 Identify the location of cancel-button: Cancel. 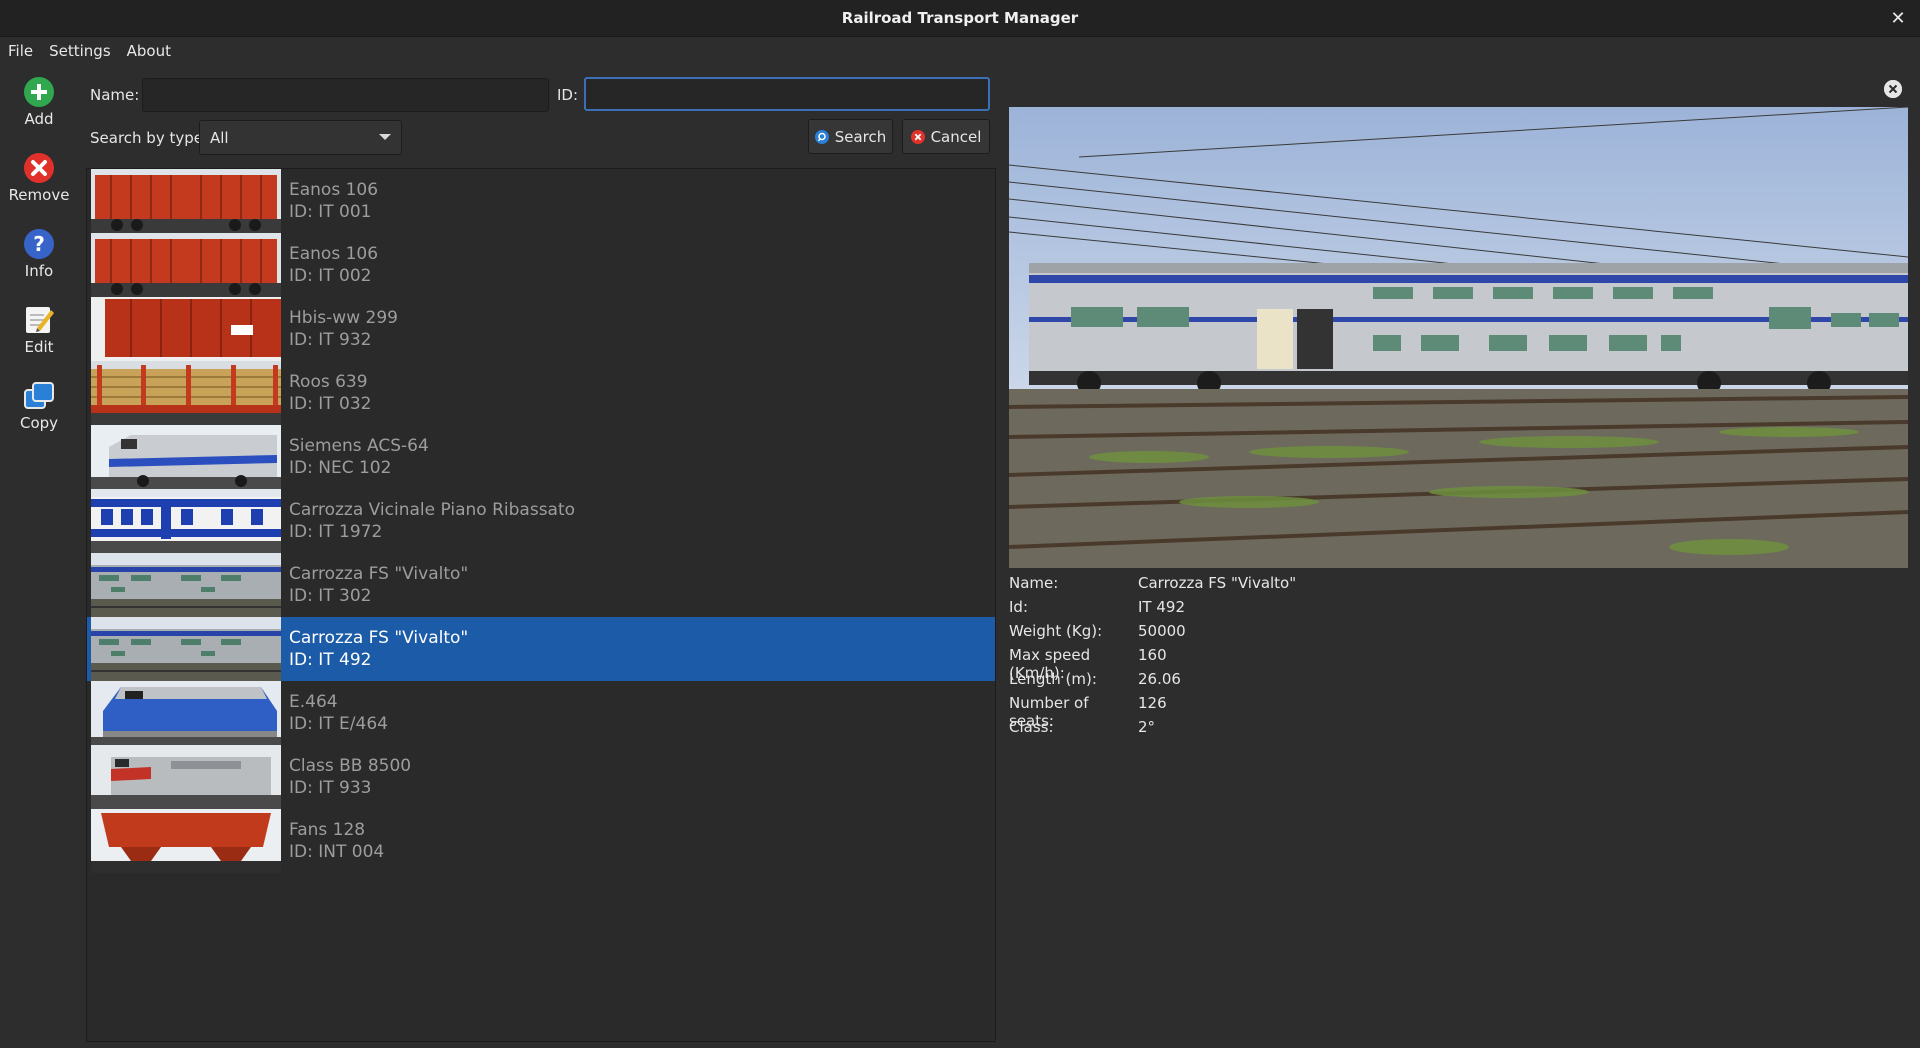
(946, 136).